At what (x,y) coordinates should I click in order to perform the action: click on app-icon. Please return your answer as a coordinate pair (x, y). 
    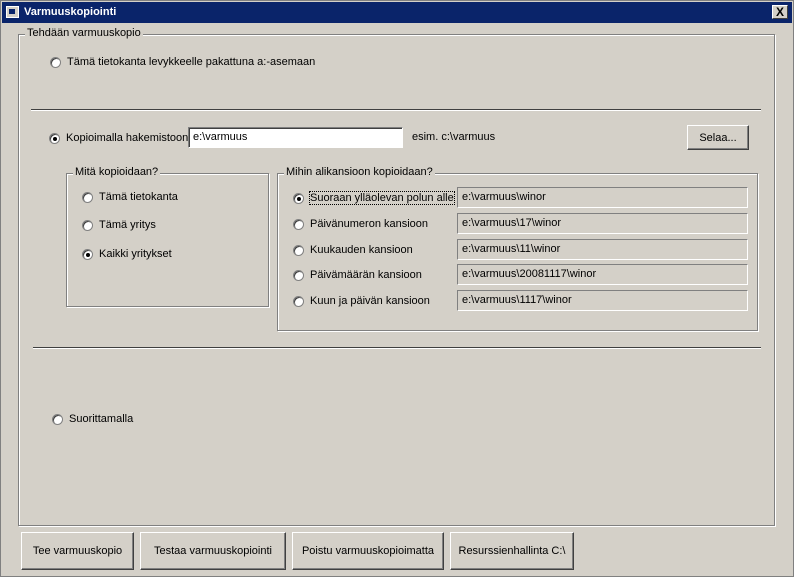
    Looking at the image, I should click on (12, 12).